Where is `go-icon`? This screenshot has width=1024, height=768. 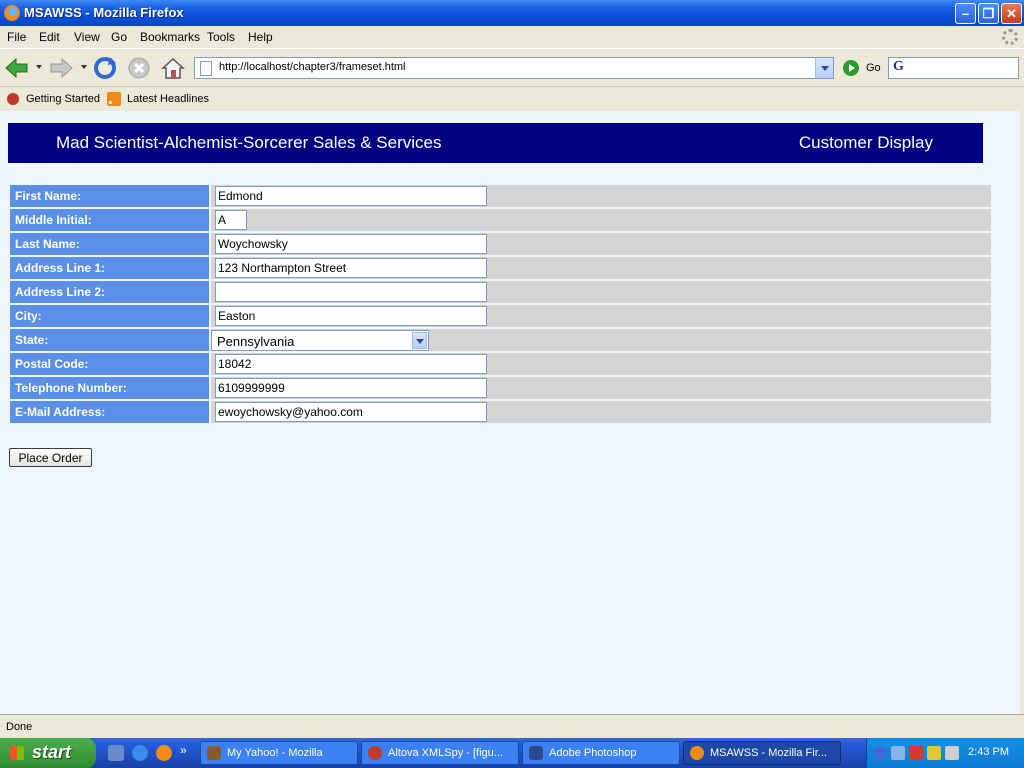 go-icon is located at coordinates (851, 68).